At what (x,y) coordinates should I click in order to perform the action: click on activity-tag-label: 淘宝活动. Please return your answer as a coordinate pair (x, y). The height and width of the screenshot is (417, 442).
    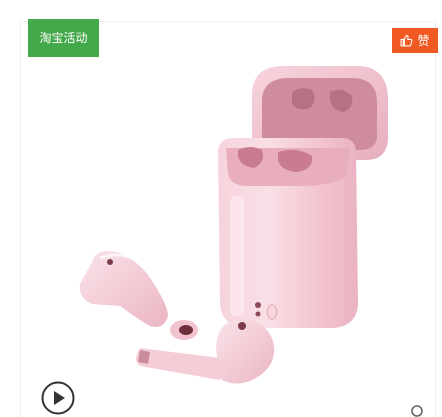
    Looking at the image, I should click on (63, 38).